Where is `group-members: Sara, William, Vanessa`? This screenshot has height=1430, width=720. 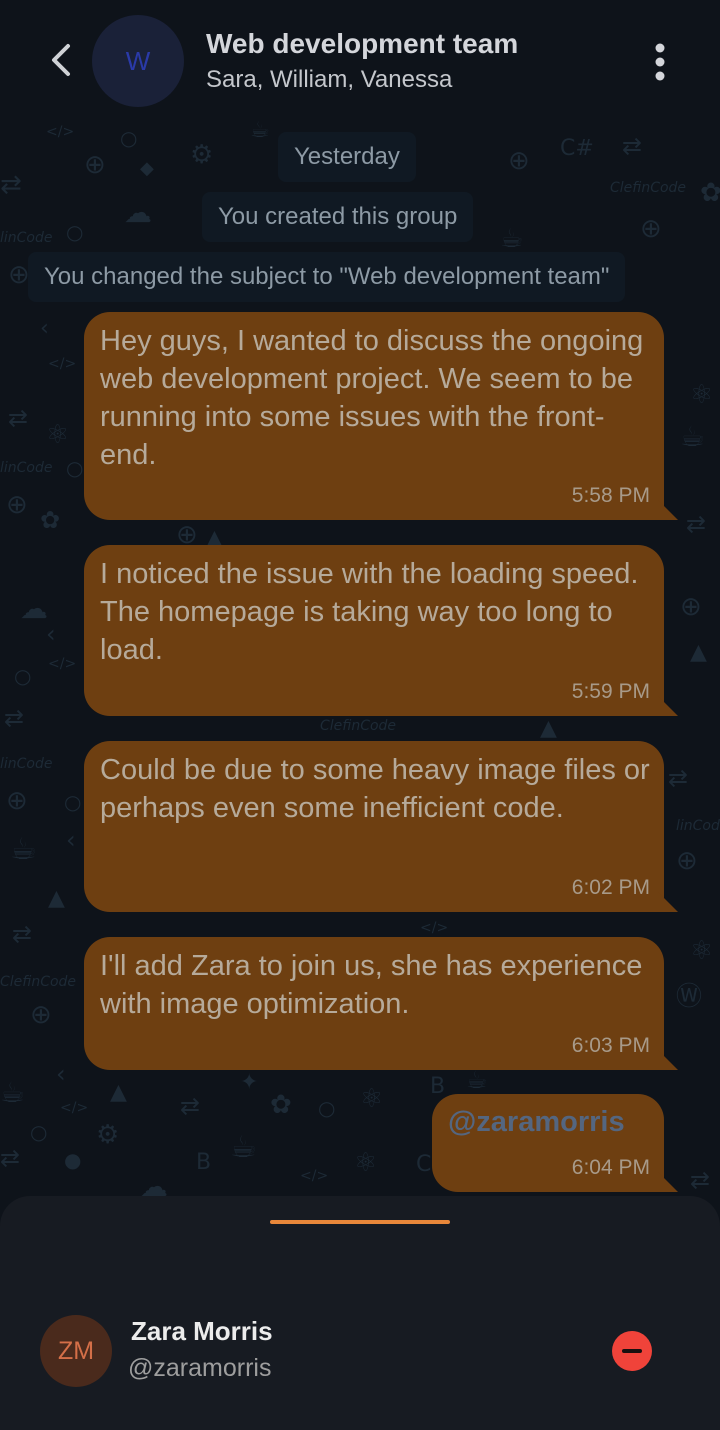
group-members: Sara, William, Vanessa is located at coordinates (329, 79).